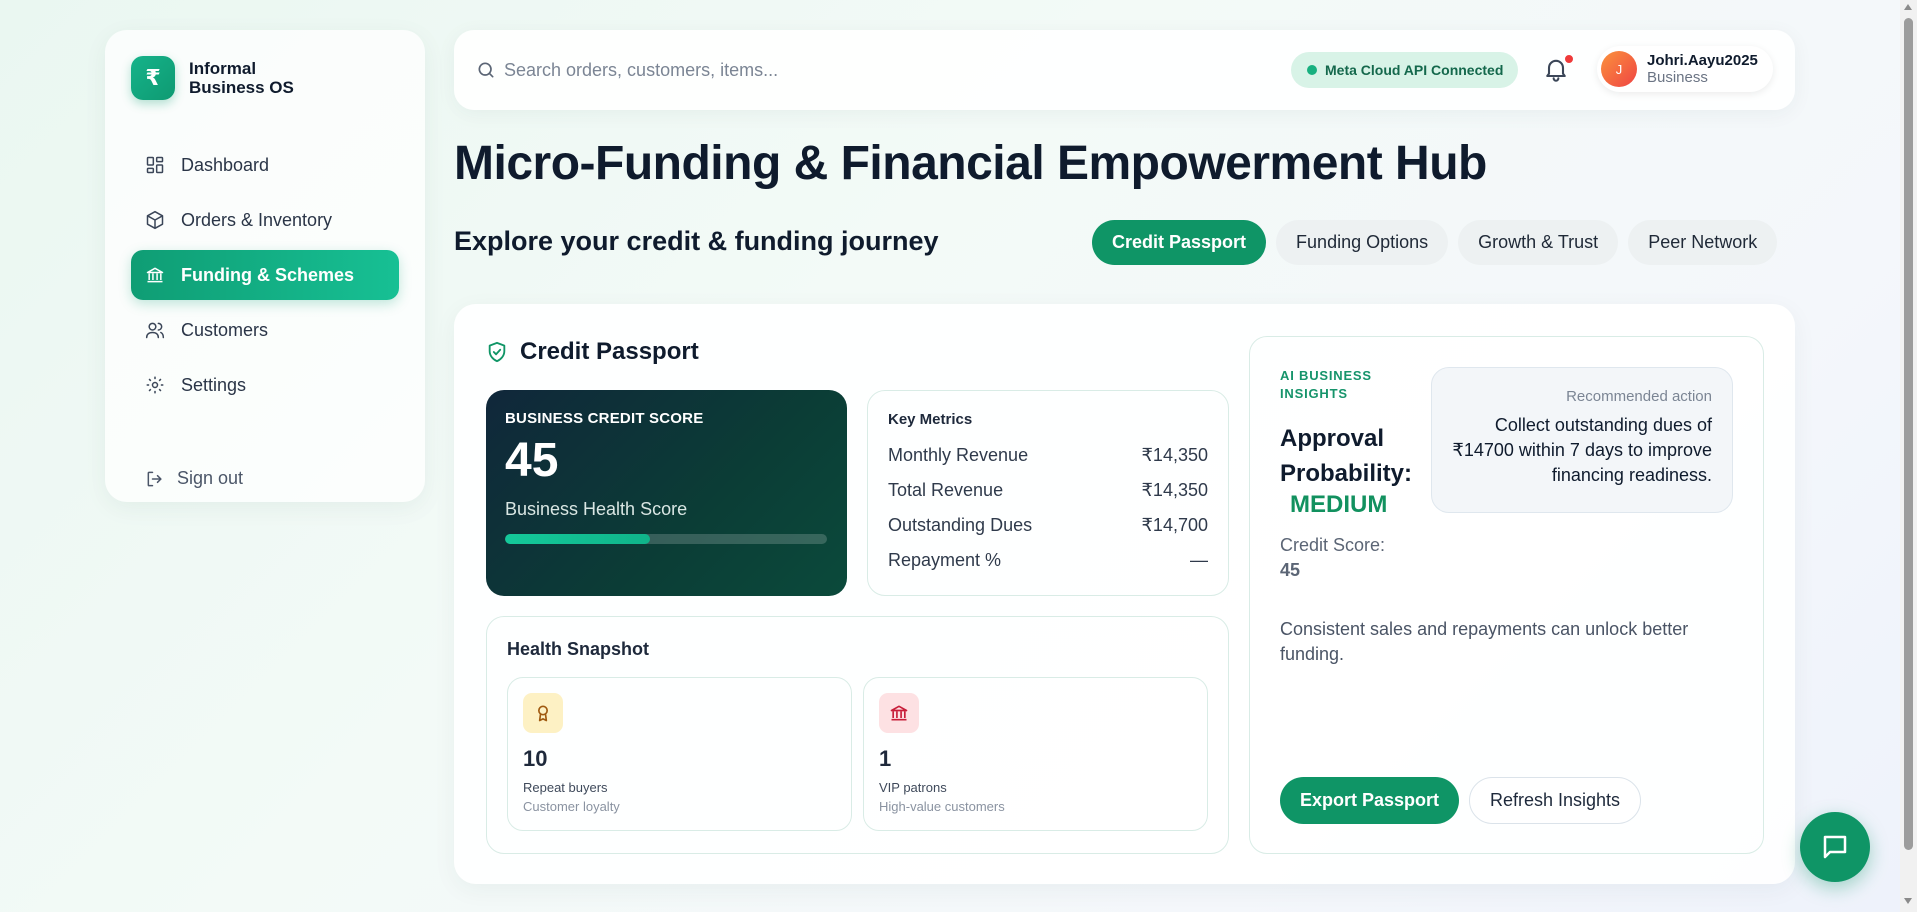 Image resolution: width=1917 pixels, height=912 pixels. I want to click on signout-button: Sign out, so click(194, 478).